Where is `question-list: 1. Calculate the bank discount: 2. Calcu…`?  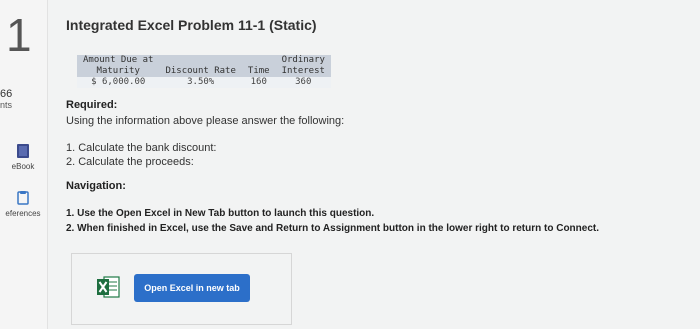 question-list: 1. Calculate the bank discount: 2. Calcu… is located at coordinates (141, 155).